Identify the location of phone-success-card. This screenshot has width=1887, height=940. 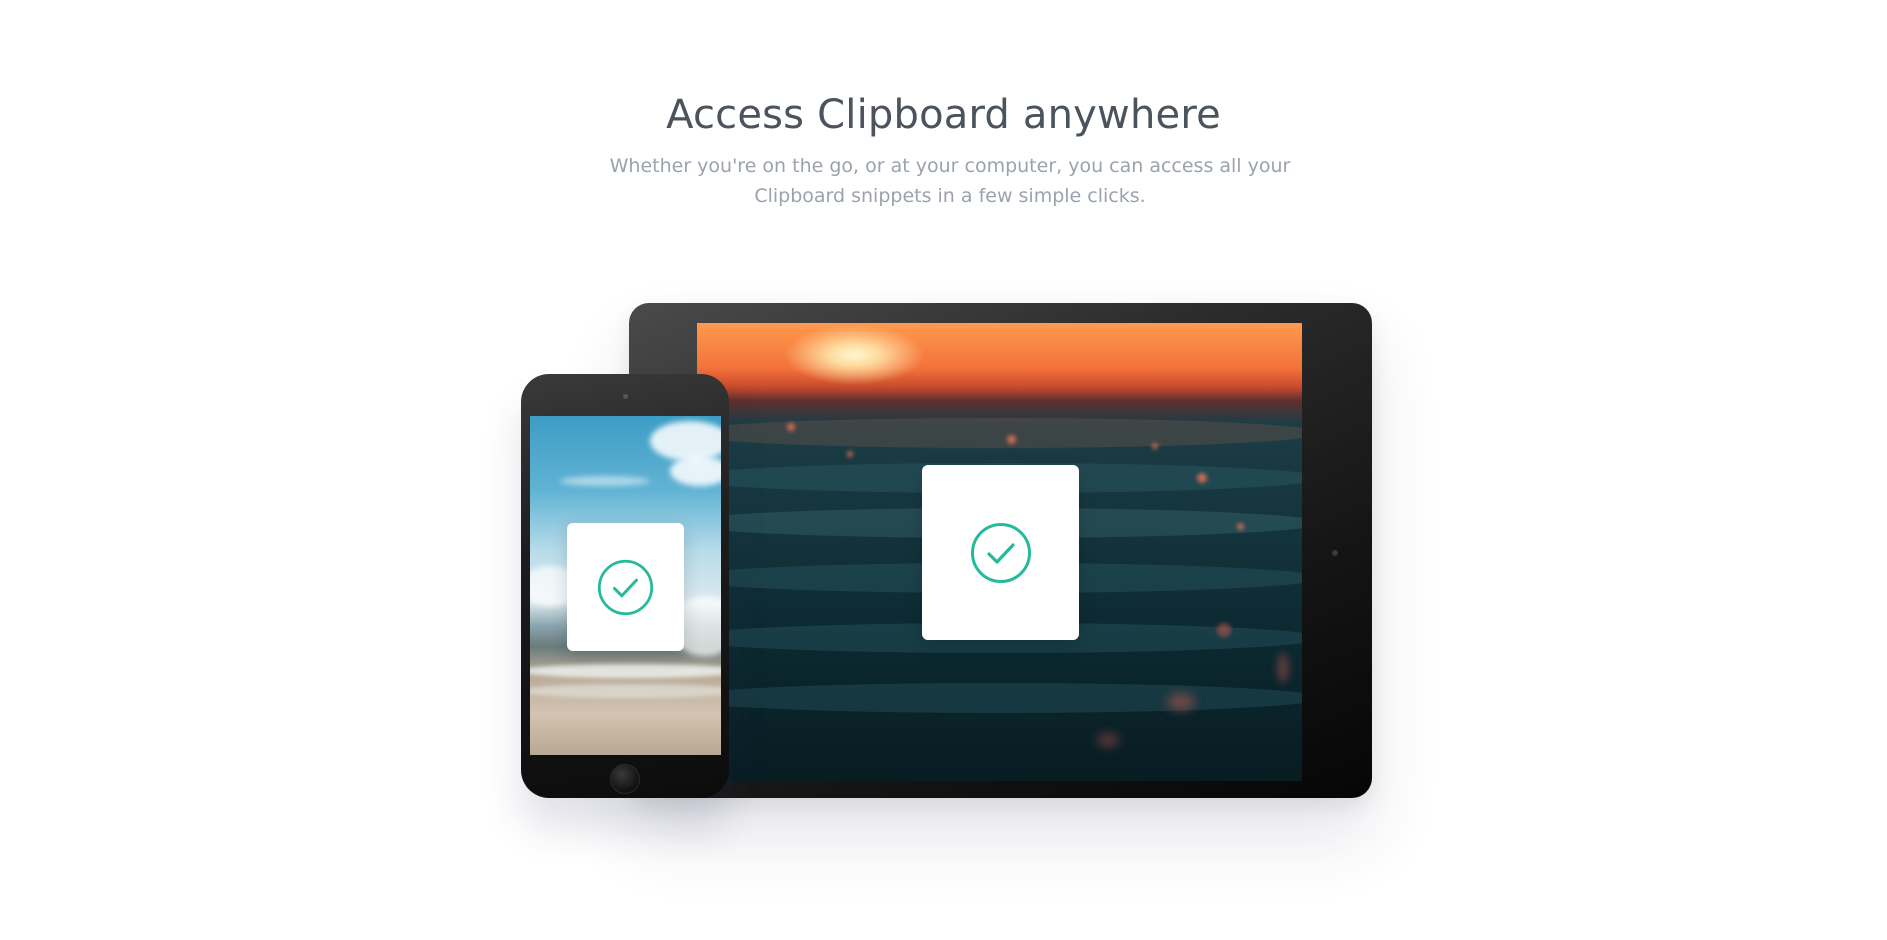
(625, 587).